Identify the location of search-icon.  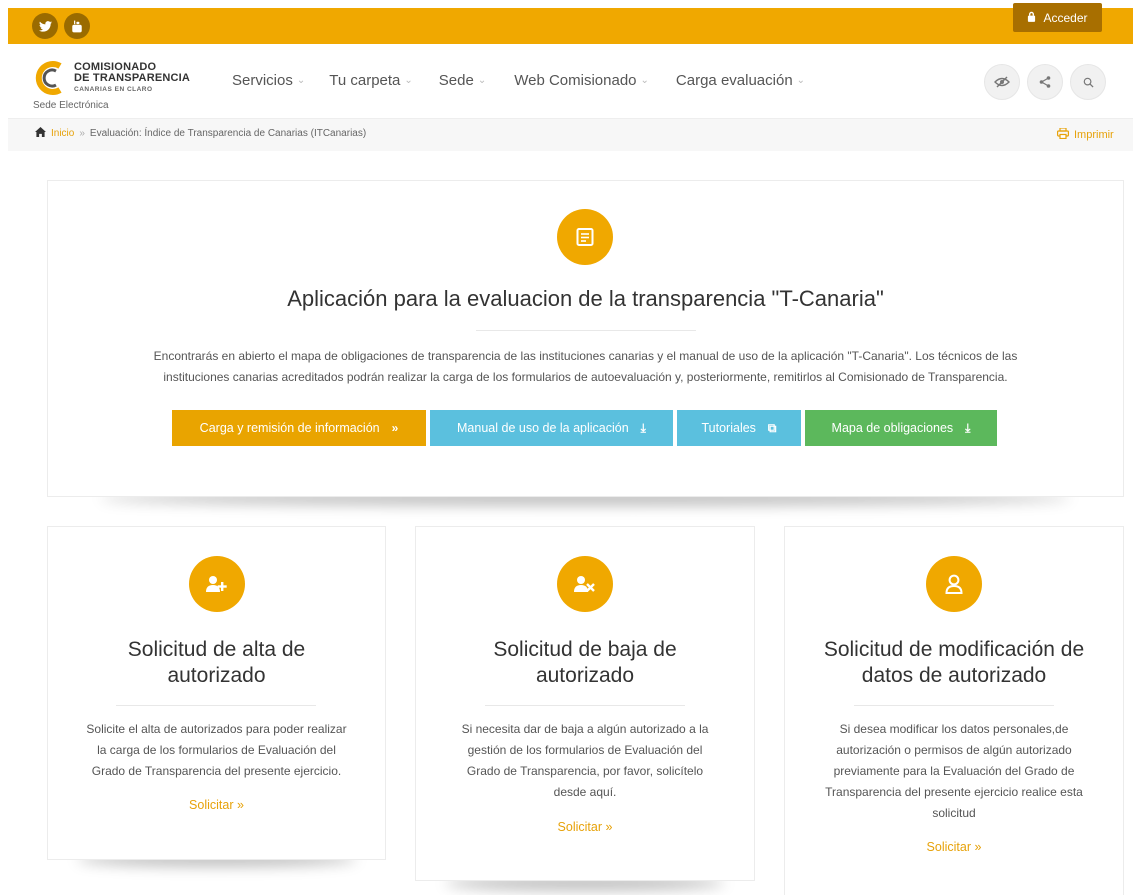
(1088, 82).